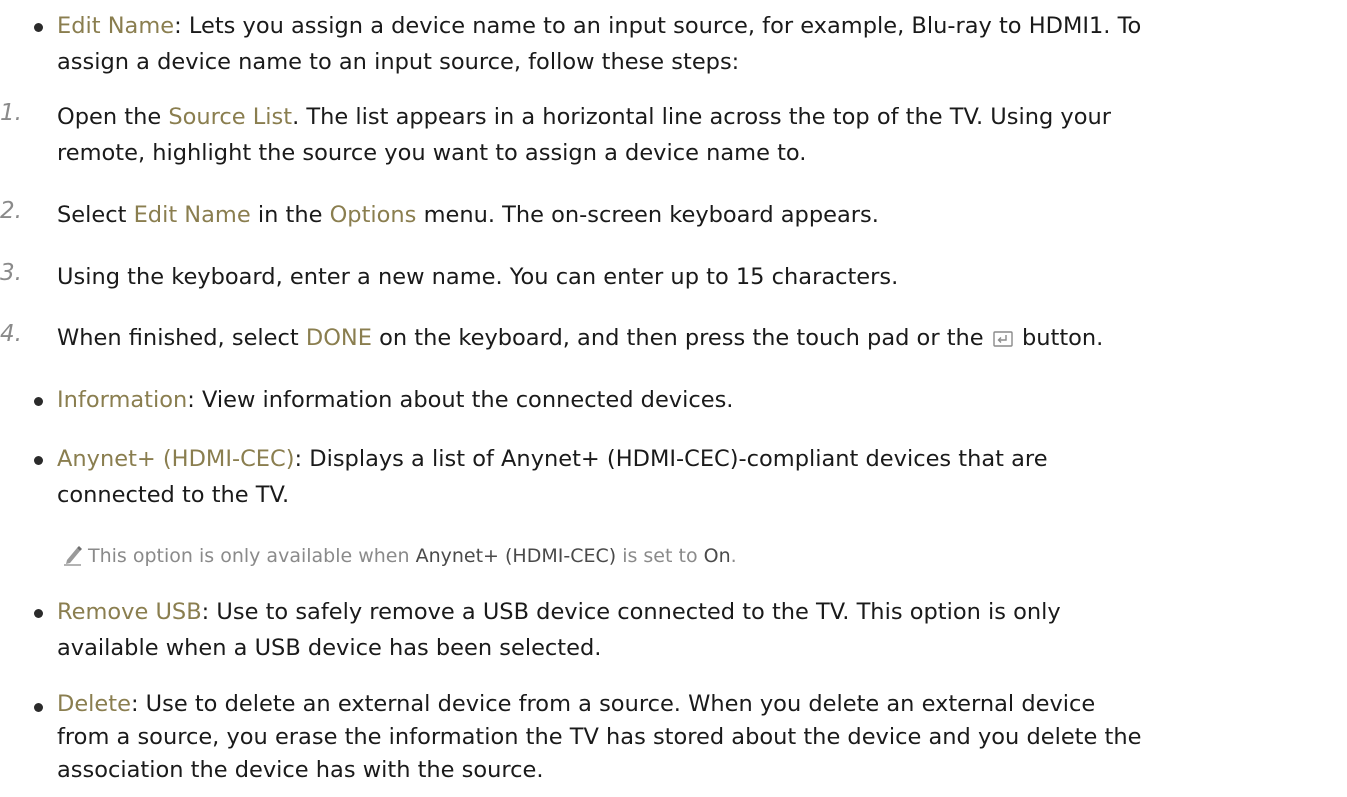 This screenshot has height=797, width=1347. I want to click on pencil-icon, so click(73, 557).